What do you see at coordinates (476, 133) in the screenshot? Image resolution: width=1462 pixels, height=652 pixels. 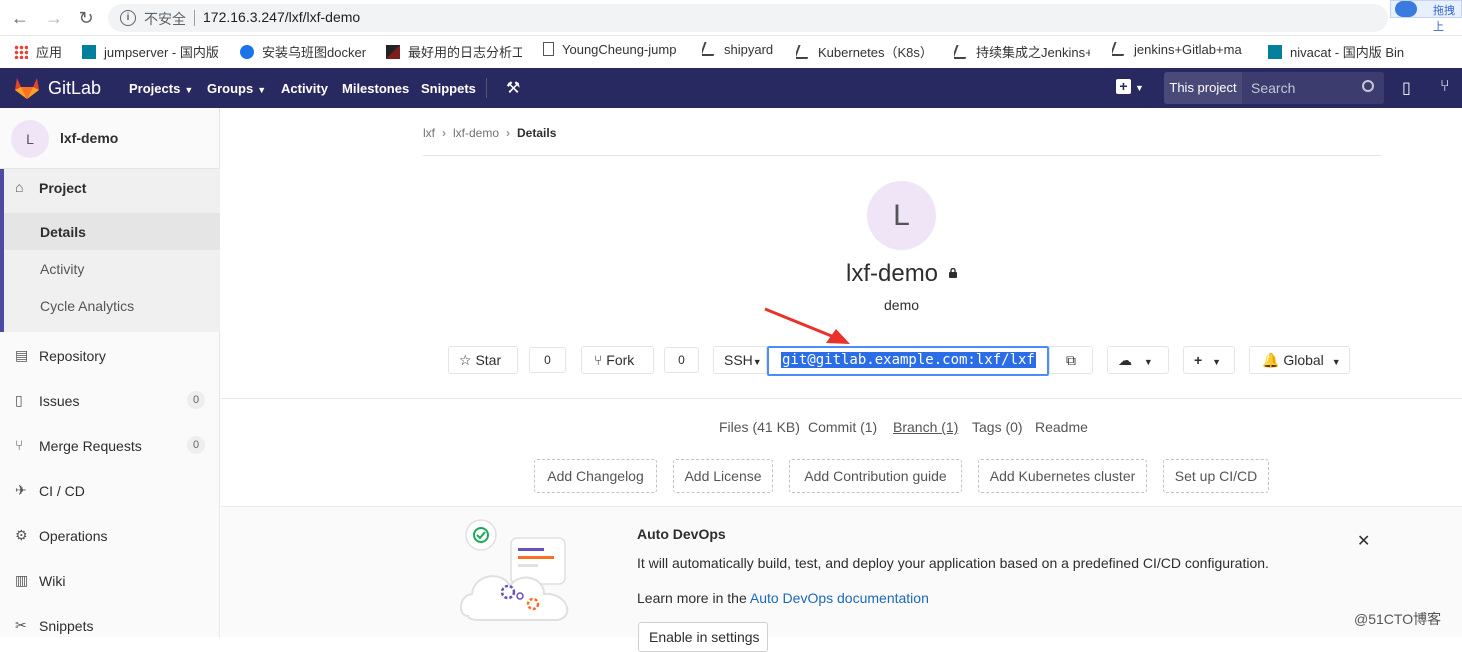 I see `breadcrumb-lxf-demo: lxf-demo` at bounding box center [476, 133].